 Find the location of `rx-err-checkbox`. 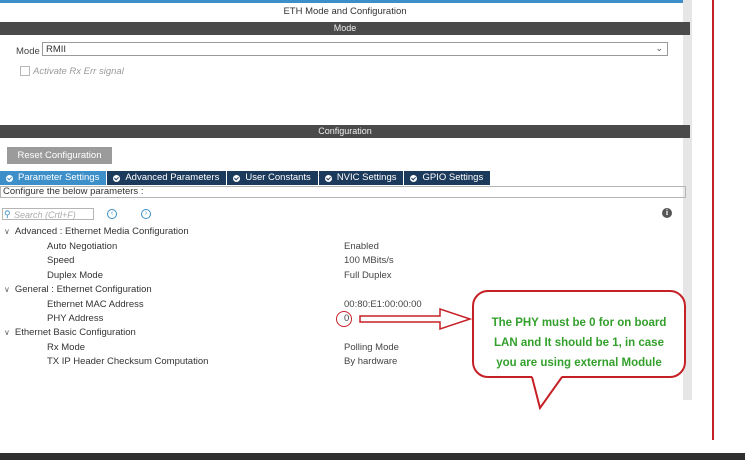

rx-err-checkbox is located at coordinates (25, 71).